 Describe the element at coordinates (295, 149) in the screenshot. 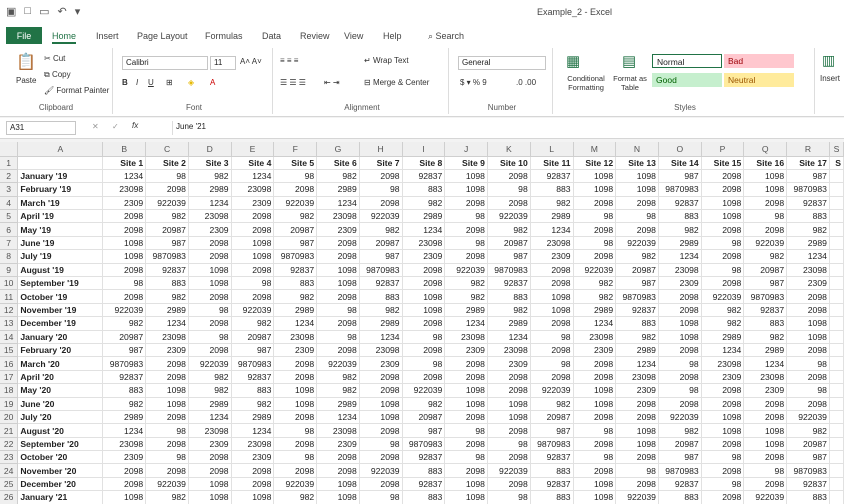

I see `column-header: F` at that location.